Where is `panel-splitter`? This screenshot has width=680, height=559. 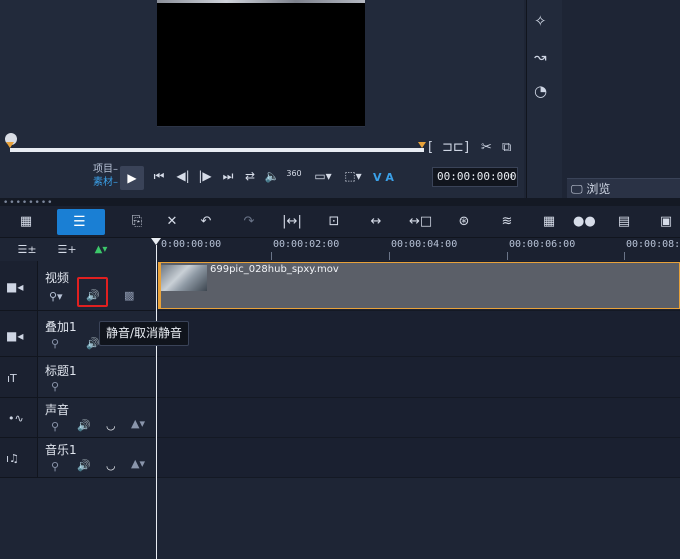
panel-splitter is located at coordinates (340, 202).